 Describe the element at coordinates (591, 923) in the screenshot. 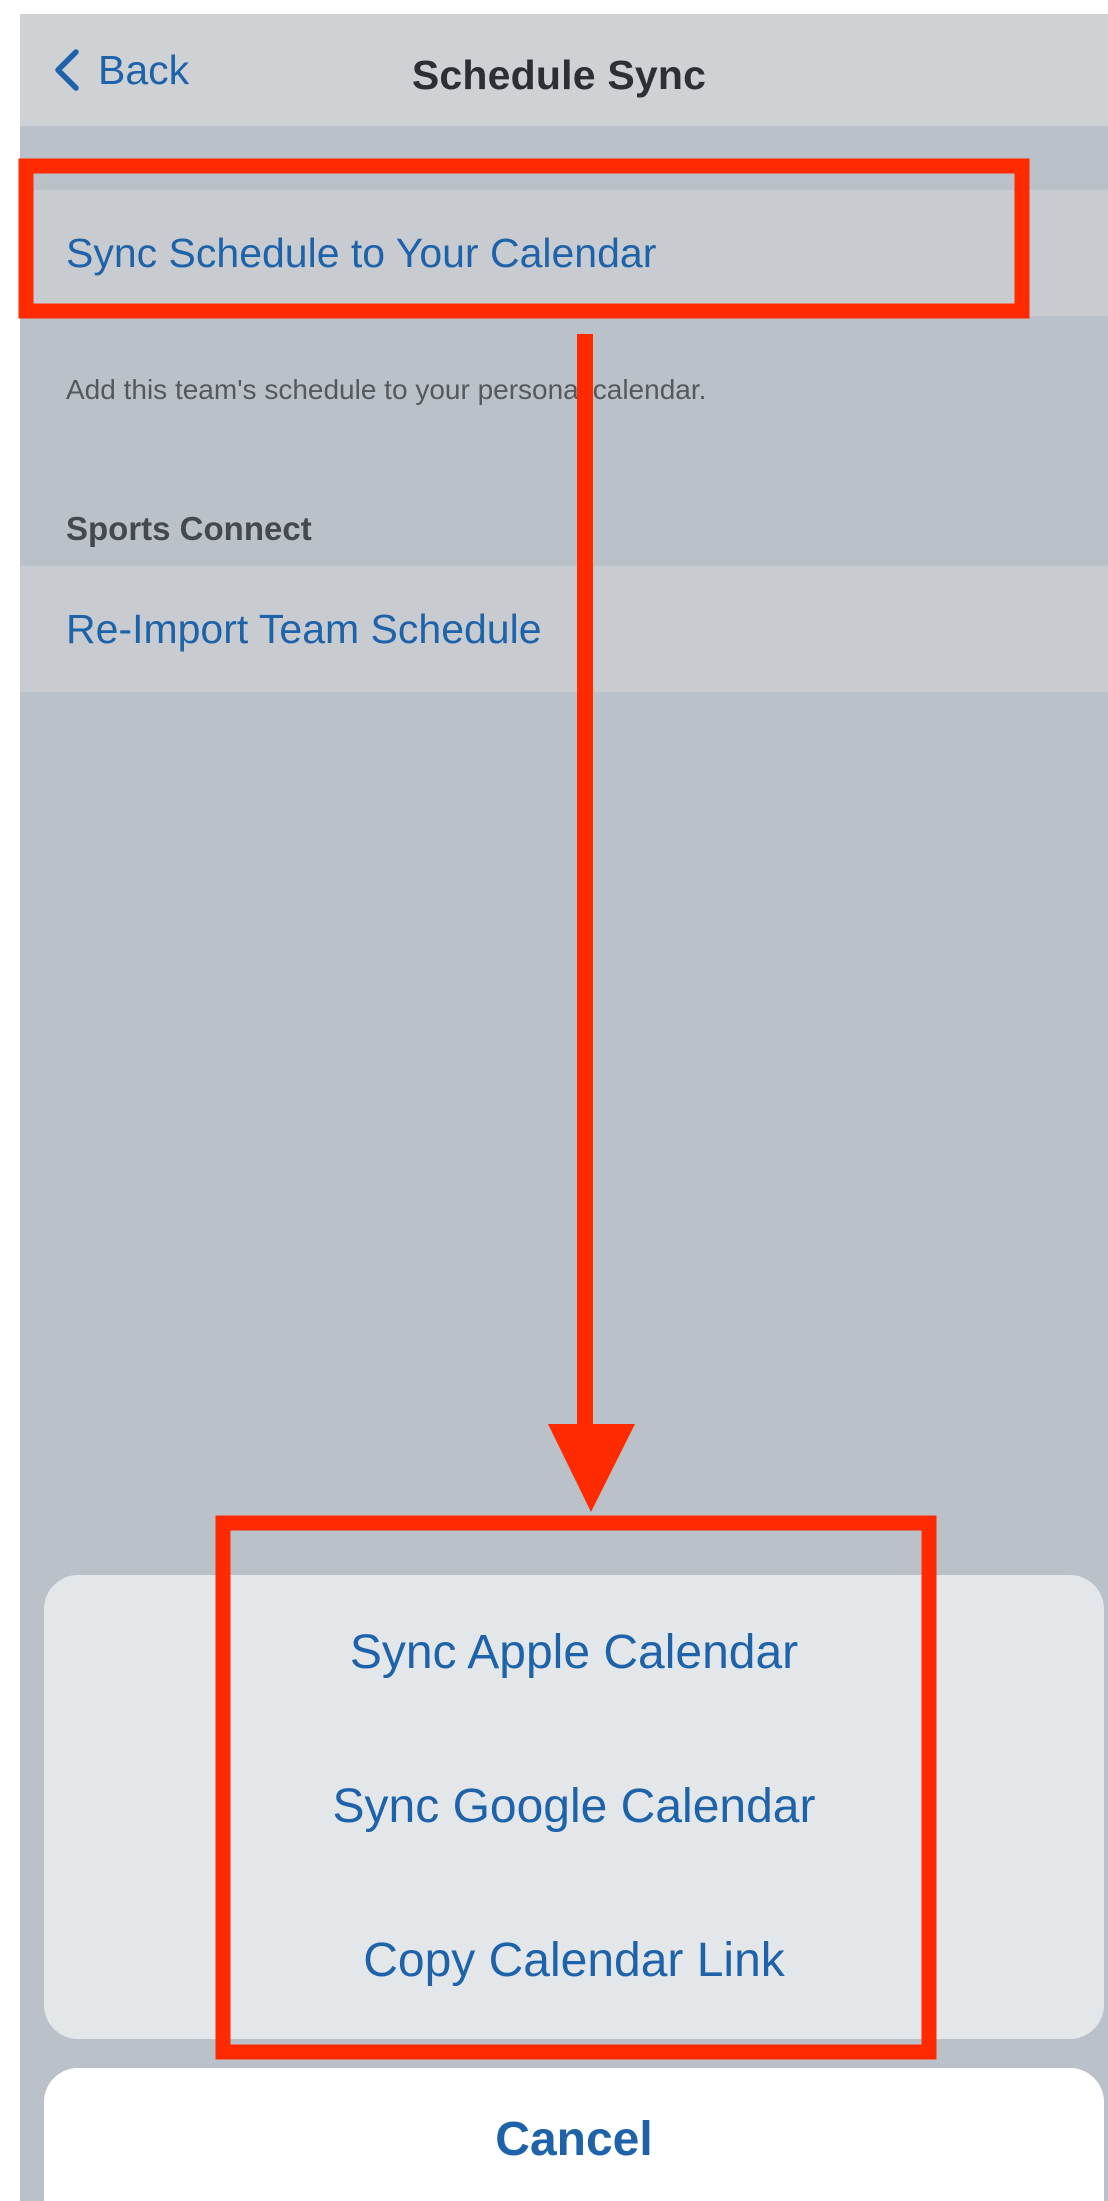

I see `arrow-down-icon` at that location.